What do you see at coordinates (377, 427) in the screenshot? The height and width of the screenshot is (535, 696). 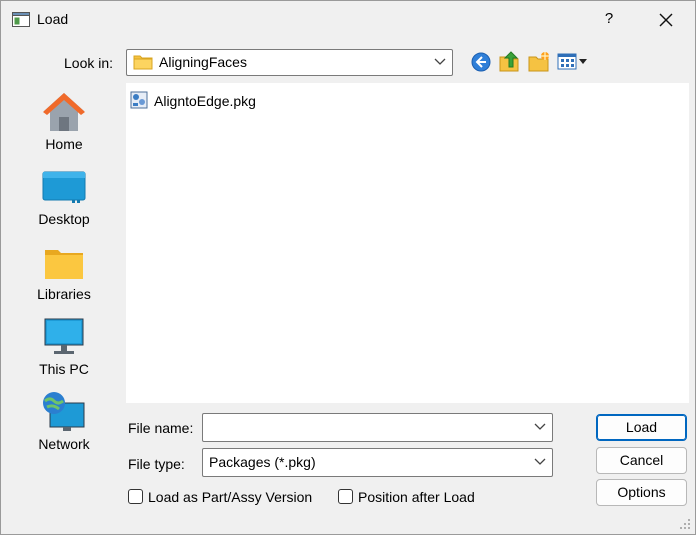 I see `file-name-input` at bounding box center [377, 427].